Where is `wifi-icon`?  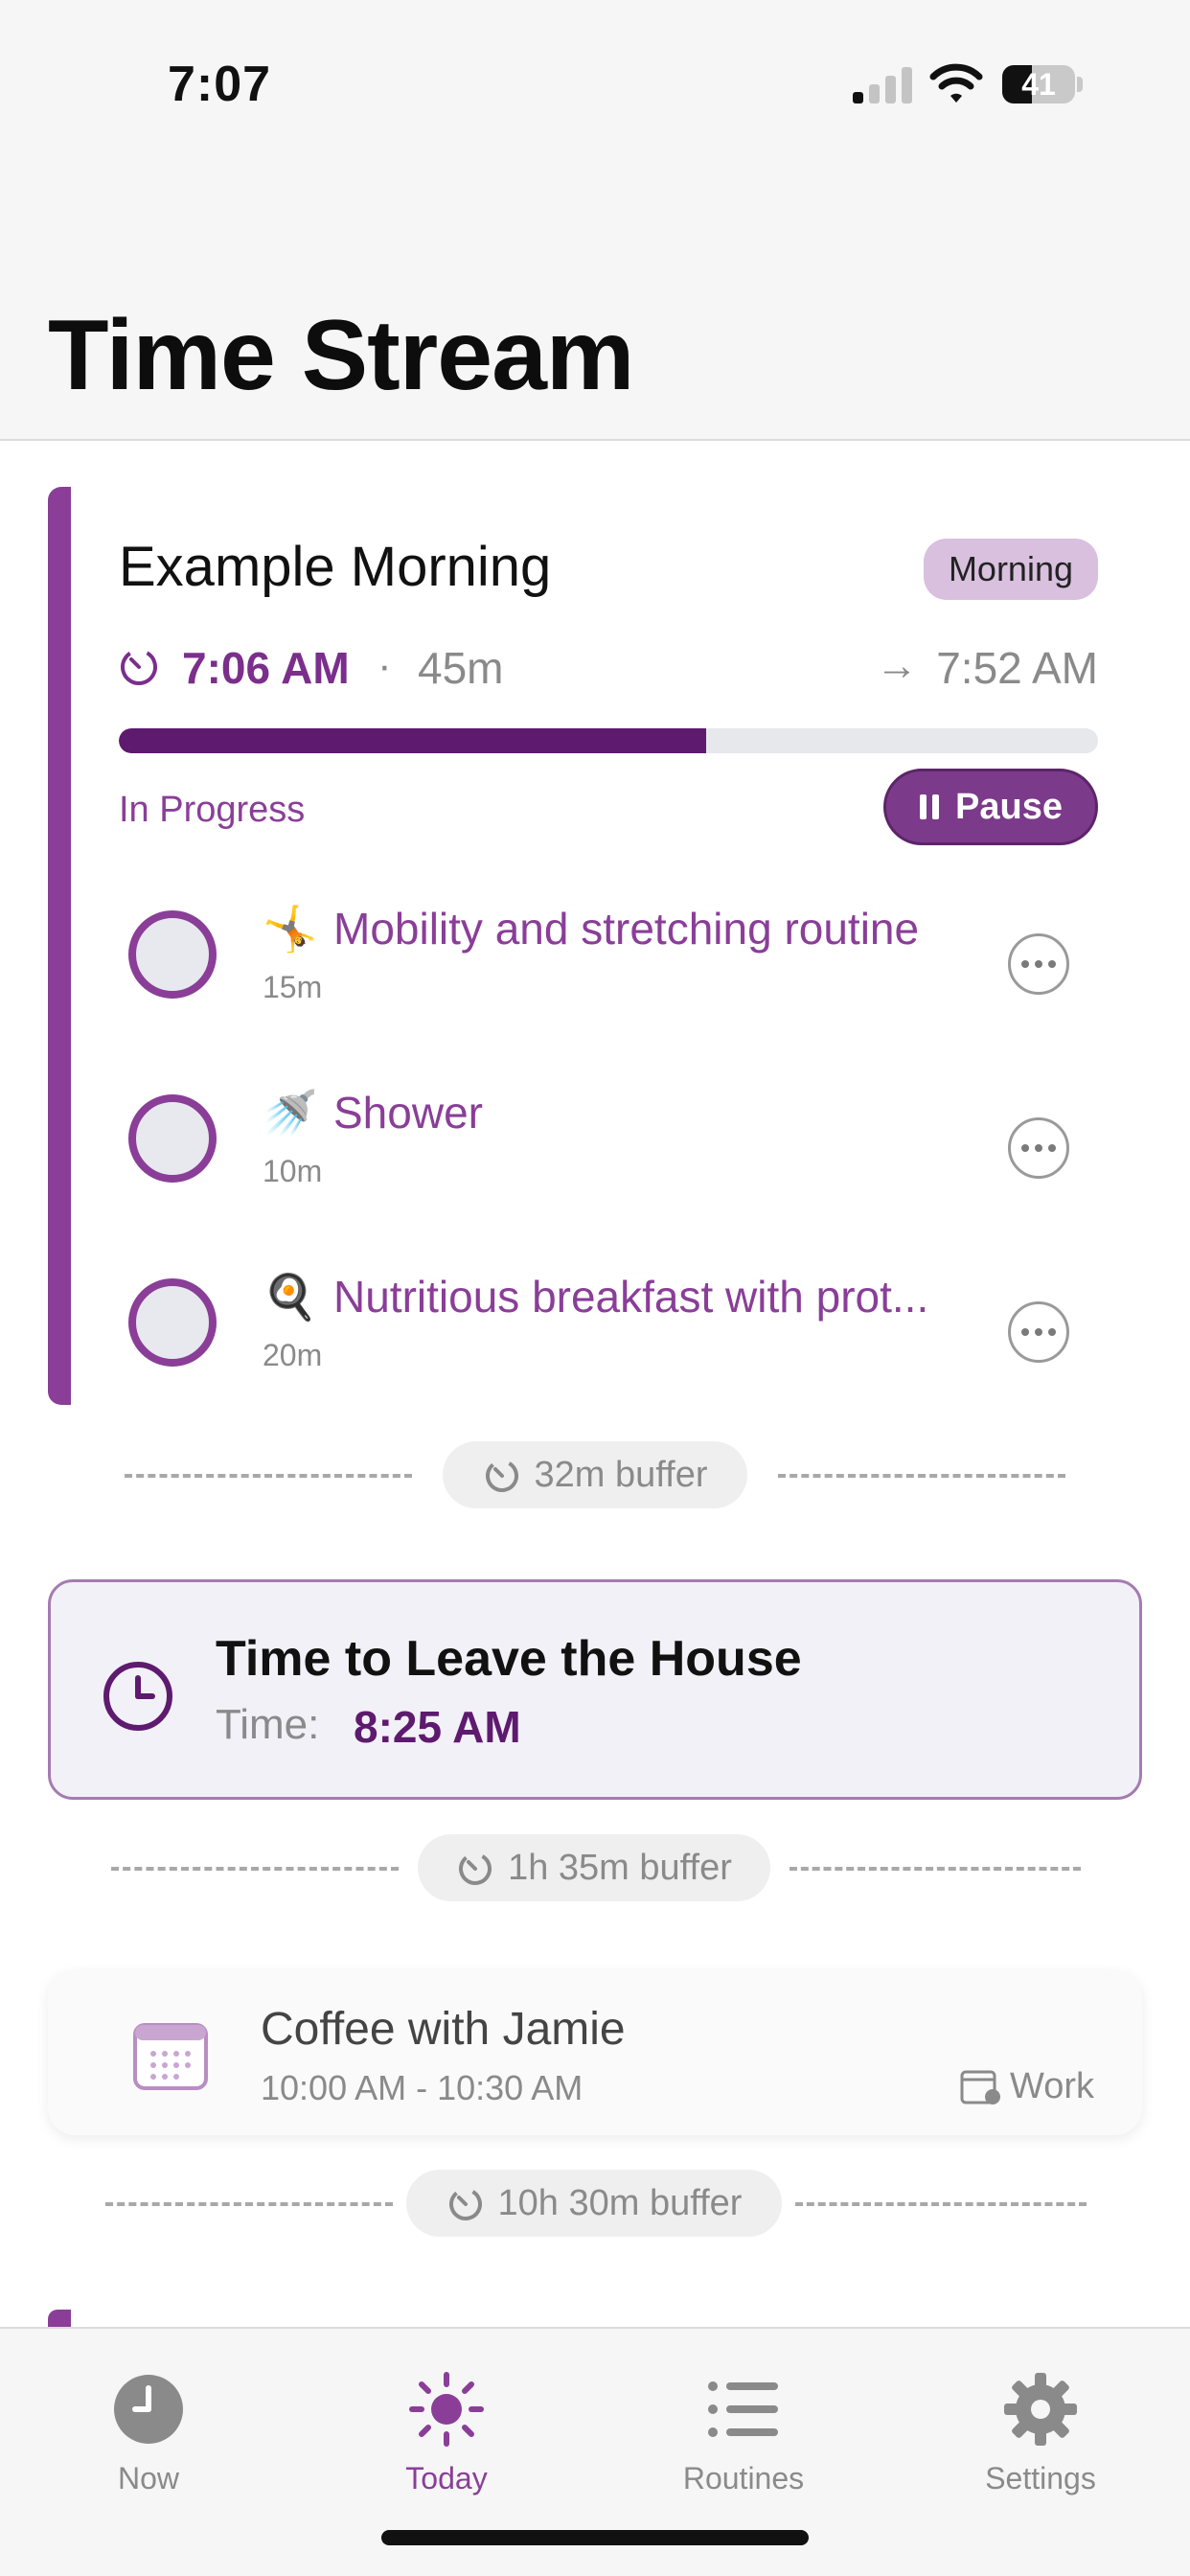 wifi-icon is located at coordinates (956, 83).